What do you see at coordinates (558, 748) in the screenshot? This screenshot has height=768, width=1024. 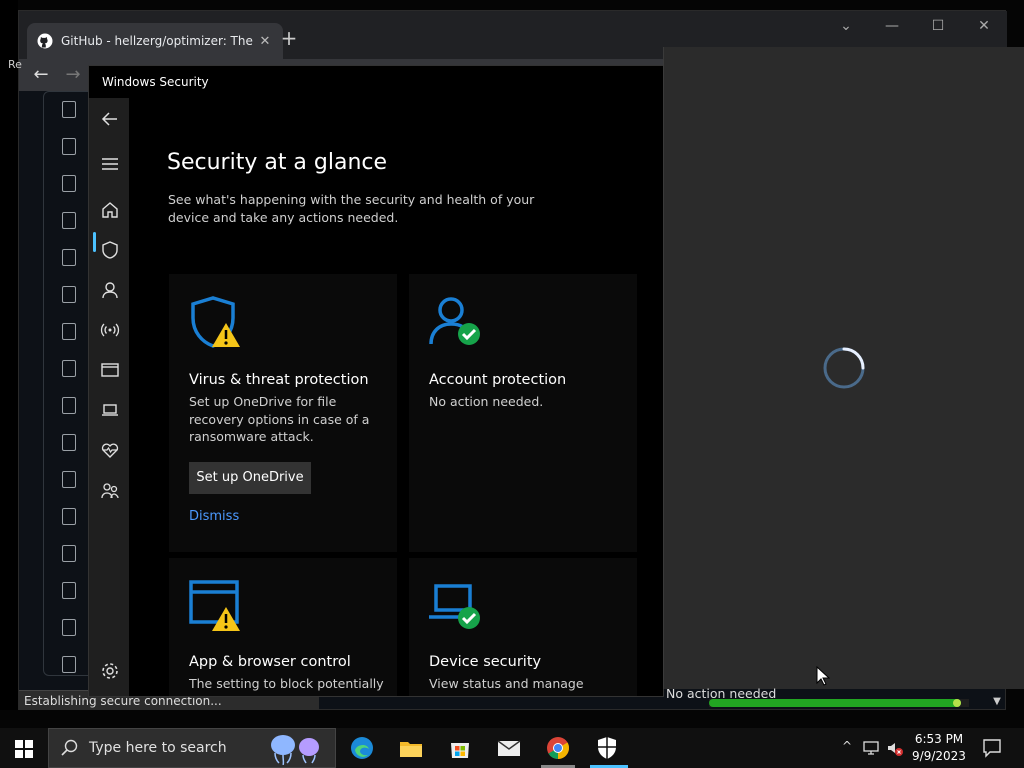 I see `chrome-icon` at bounding box center [558, 748].